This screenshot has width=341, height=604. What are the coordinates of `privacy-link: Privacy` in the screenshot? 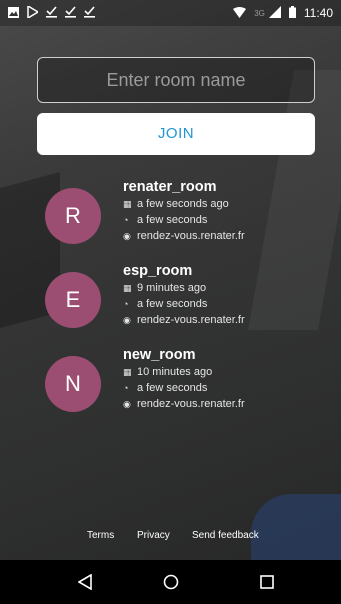 It's located at (153, 535).